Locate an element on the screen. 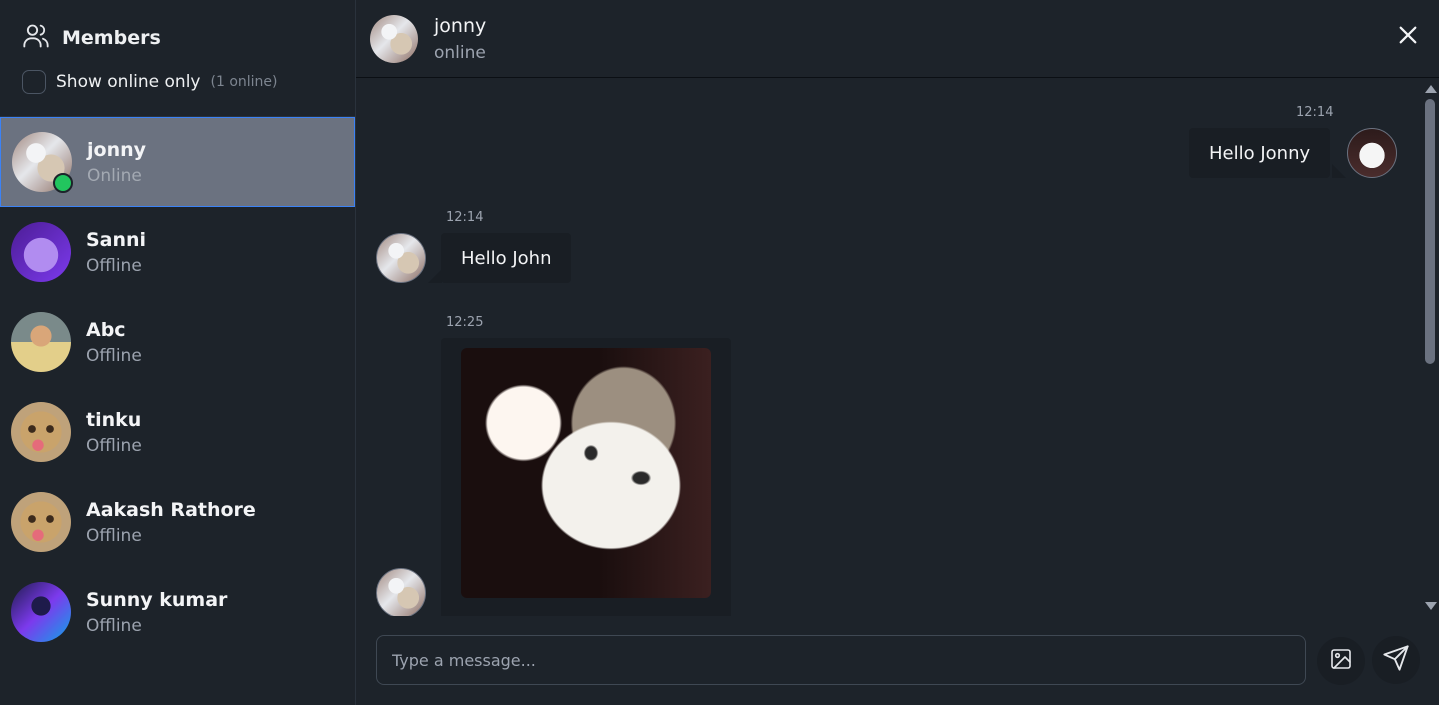 The image size is (1439, 705). member-item-sanni: Sanni Offline is located at coordinates (177, 252).